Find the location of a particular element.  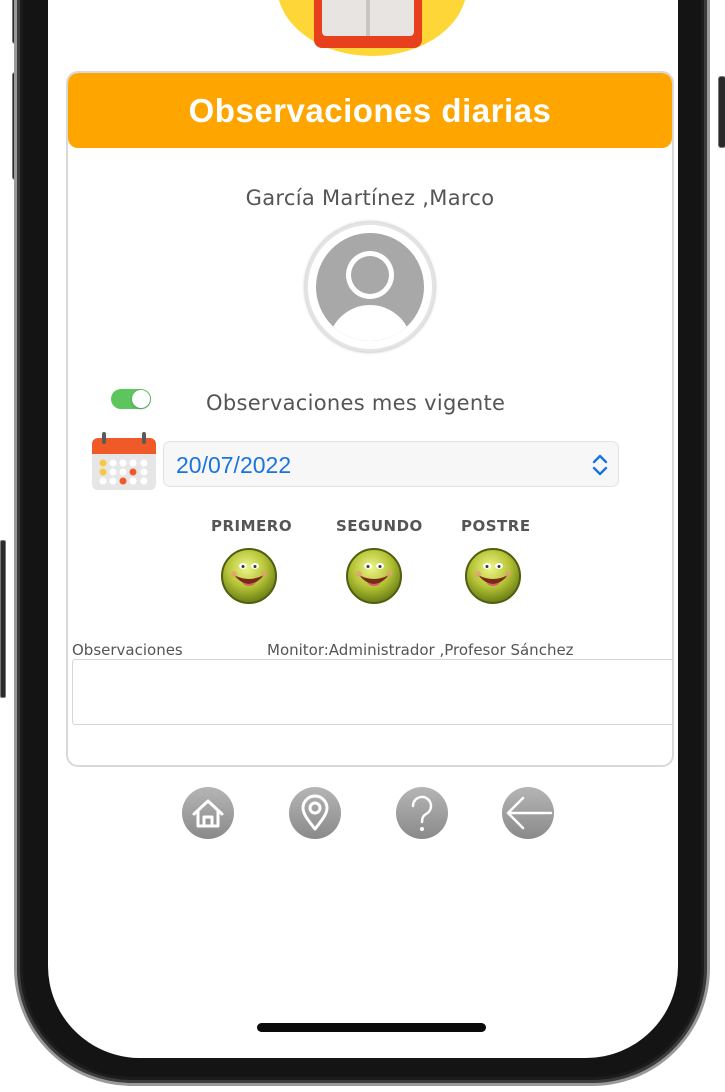

calendar-icon is located at coordinates (124, 461).